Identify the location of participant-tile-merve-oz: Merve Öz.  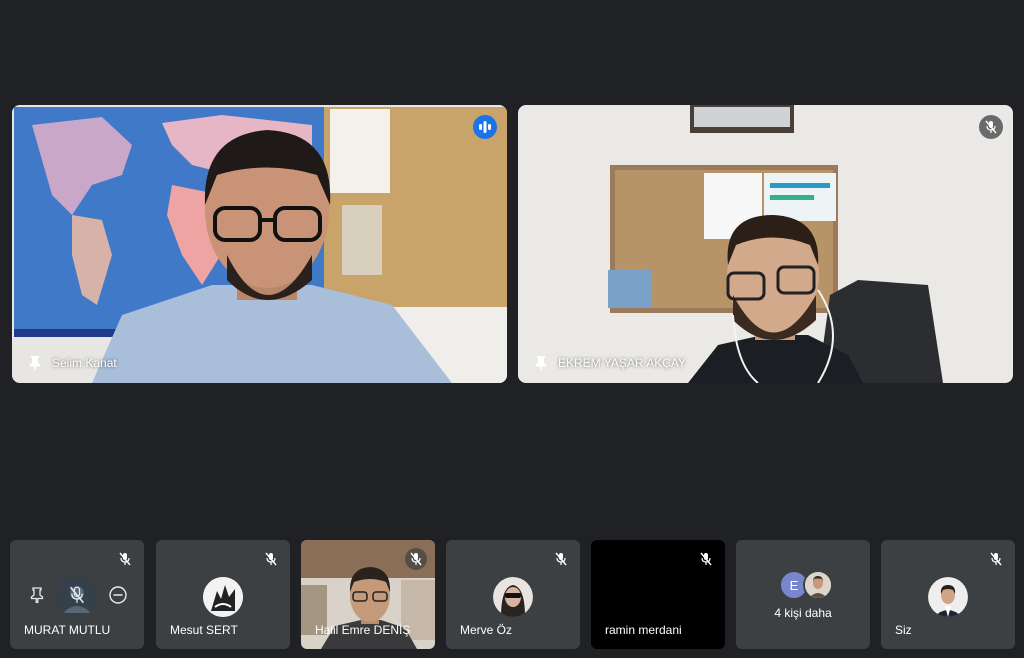
(513, 594).